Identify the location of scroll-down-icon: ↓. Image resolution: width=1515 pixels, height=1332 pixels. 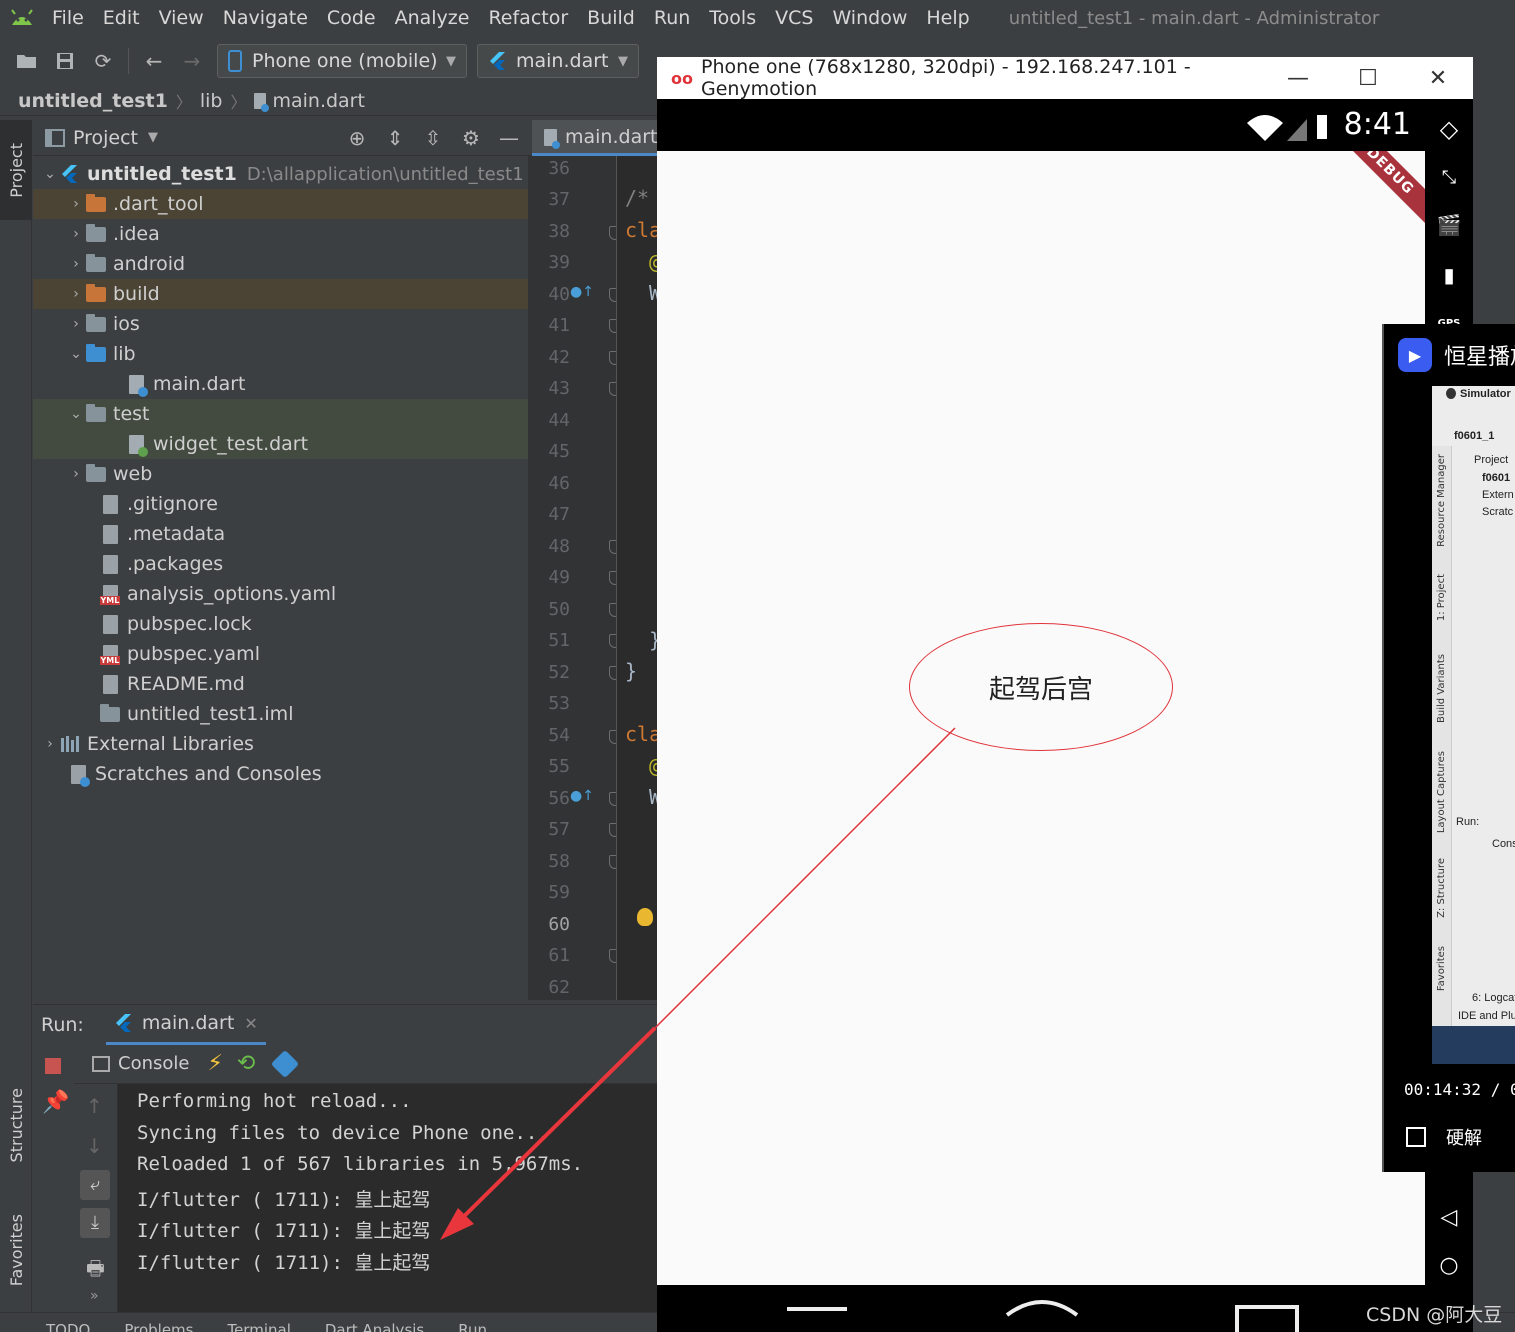
(94, 1146).